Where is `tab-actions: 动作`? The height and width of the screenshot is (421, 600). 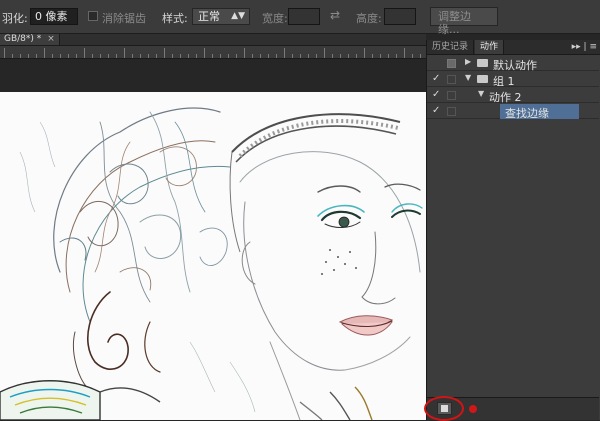 tab-actions: 动作 is located at coordinates (490, 47).